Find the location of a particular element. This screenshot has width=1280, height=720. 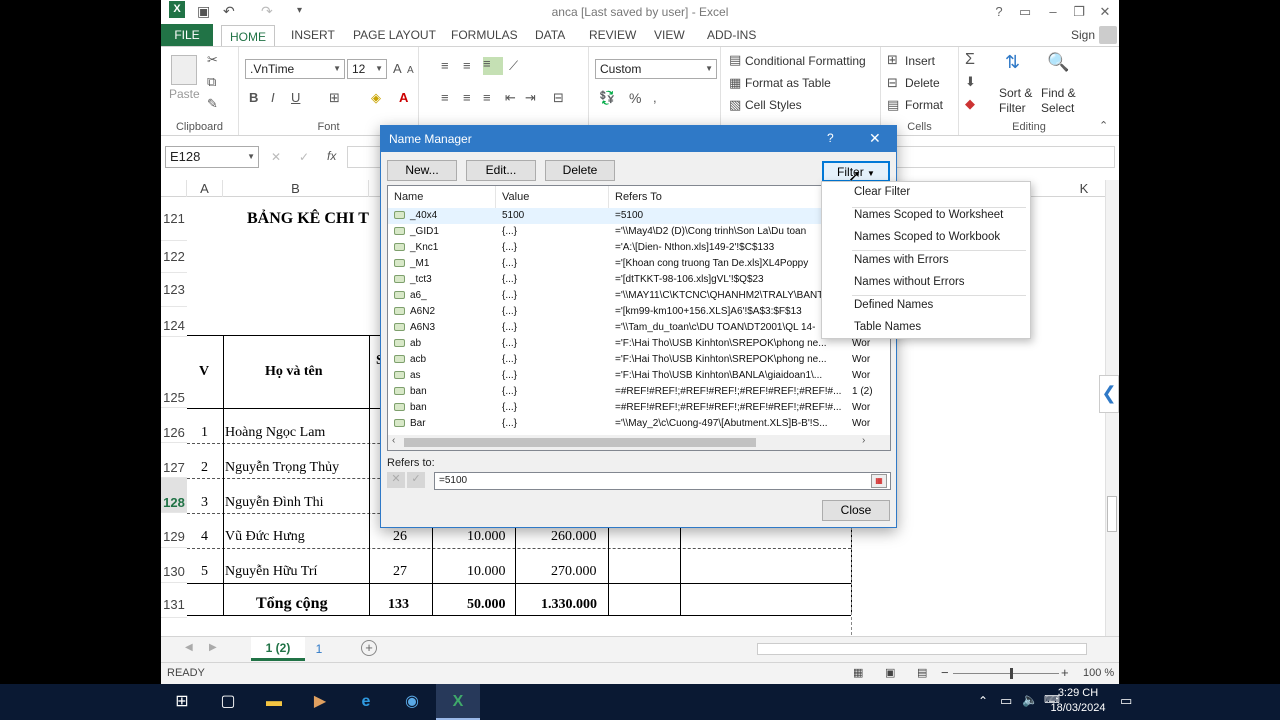

merge-center-icon: ⊟ is located at coordinates (558, 98).